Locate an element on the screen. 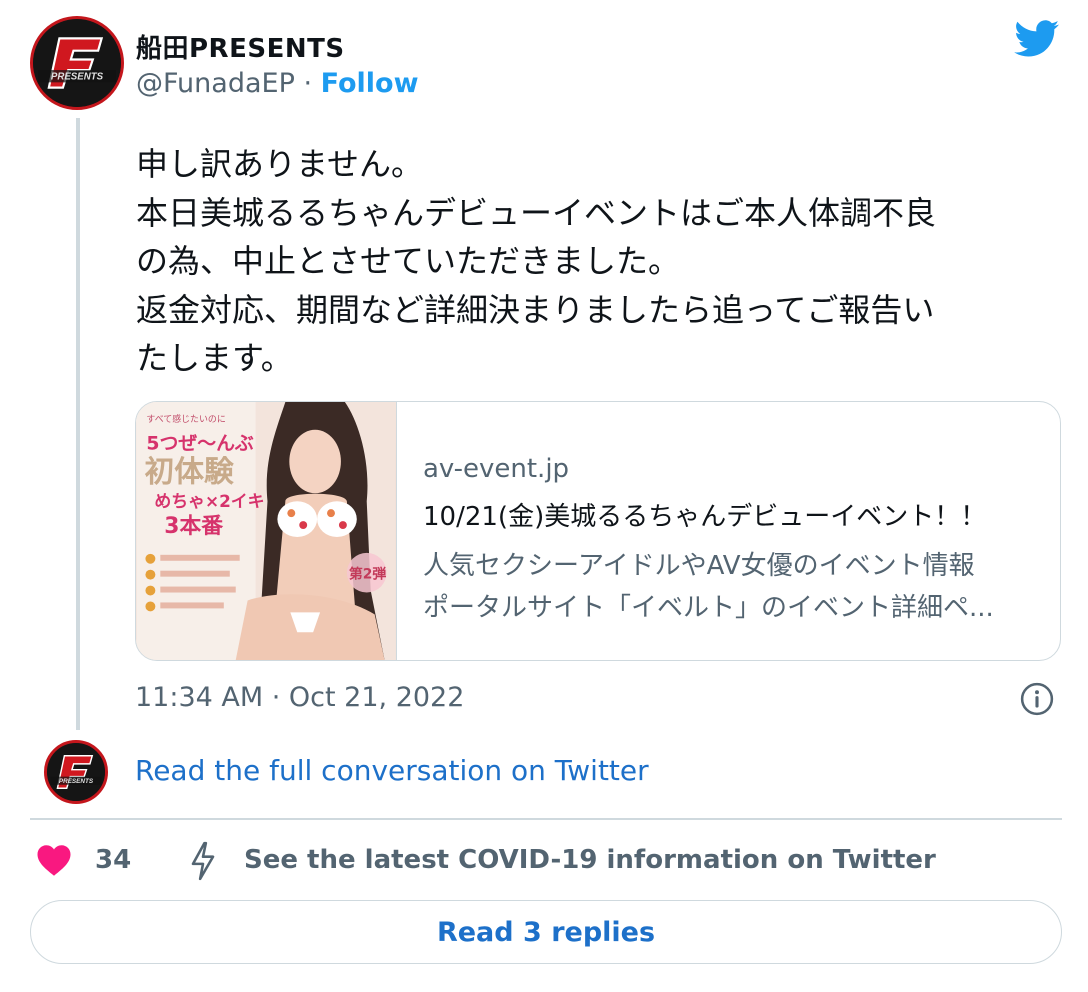  conversation-avatar: PRESENTS is located at coordinates (76, 772).